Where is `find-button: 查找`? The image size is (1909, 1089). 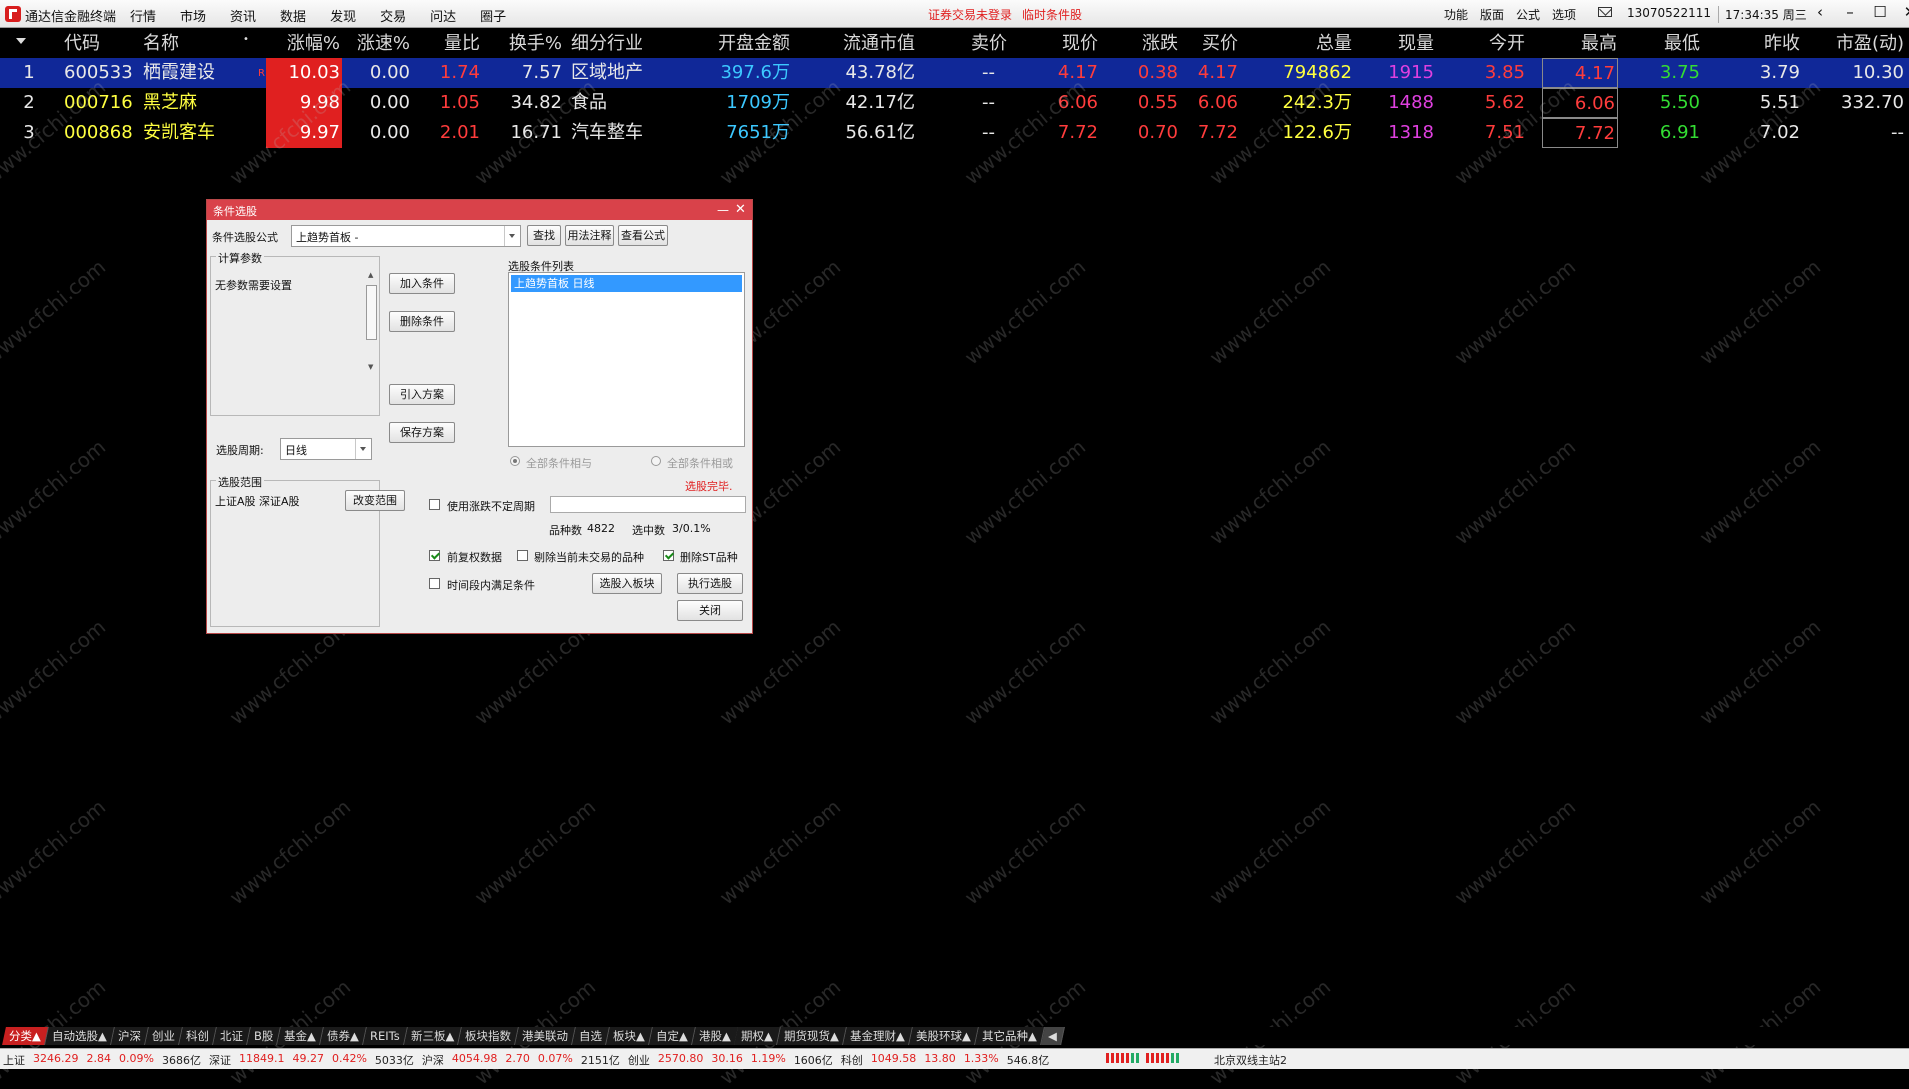 find-button: 查找 is located at coordinates (544, 235).